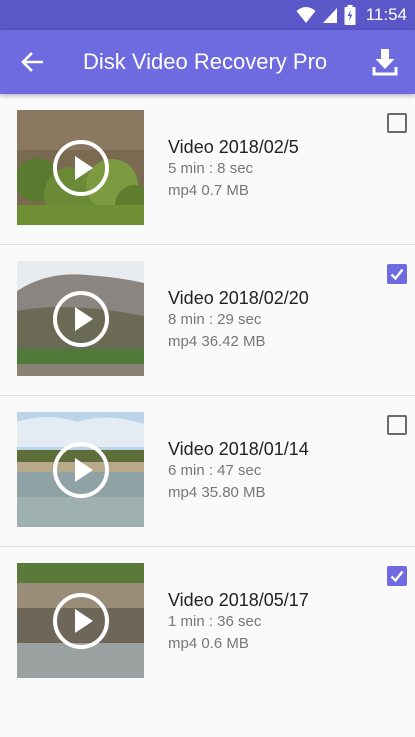 The height and width of the screenshot is (737, 415). I want to click on wifi-icon, so click(306, 15).